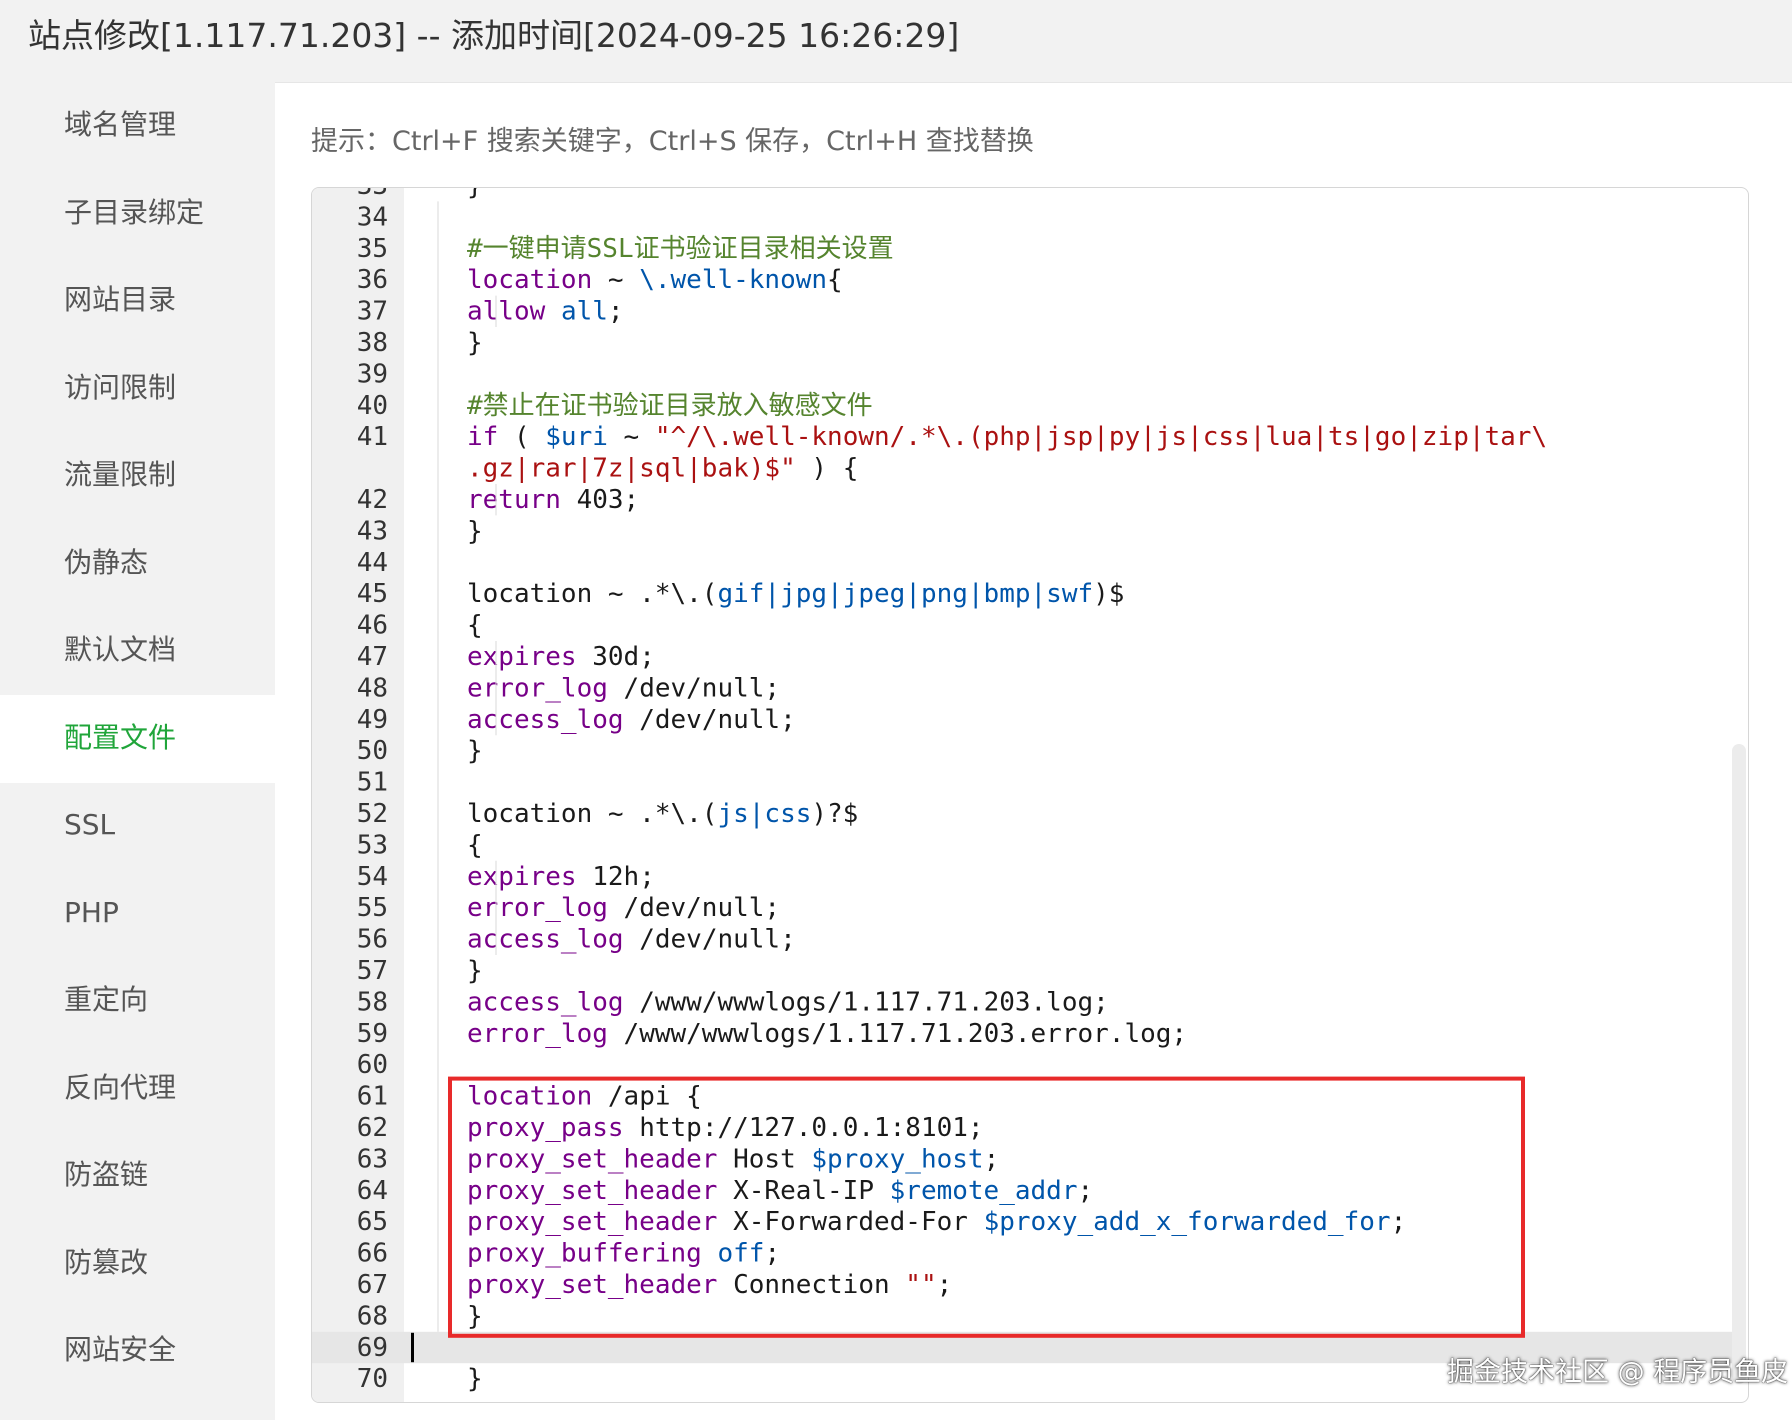  What do you see at coordinates (827, 469) in the screenshot?
I see `code-token: ) {` at bounding box center [827, 469].